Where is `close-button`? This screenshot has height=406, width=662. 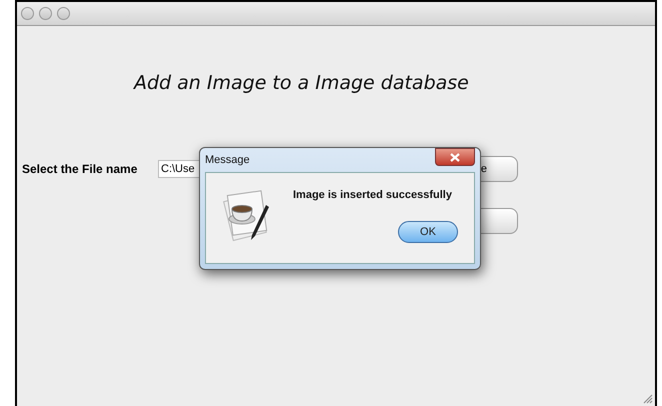 close-button is located at coordinates (455, 157).